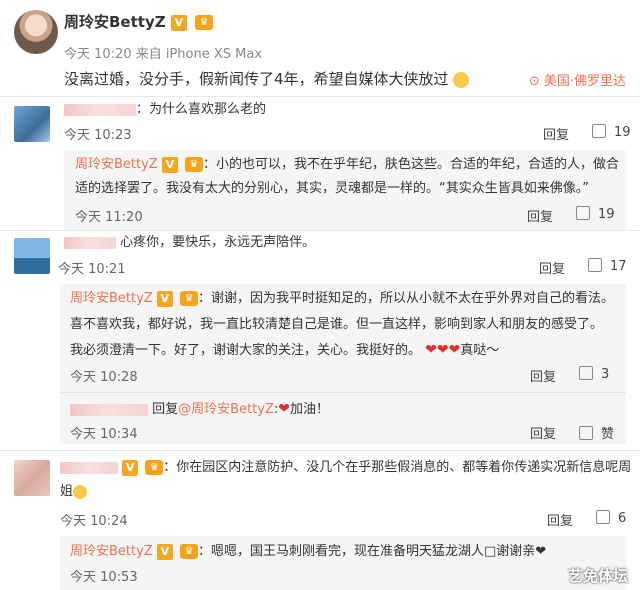 This screenshot has width=640, height=590. What do you see at coordinates (201, 109) in the screenshot?
I see `comment-text: ：为什么喜欢那么老的` at bounding box center [201, 109].